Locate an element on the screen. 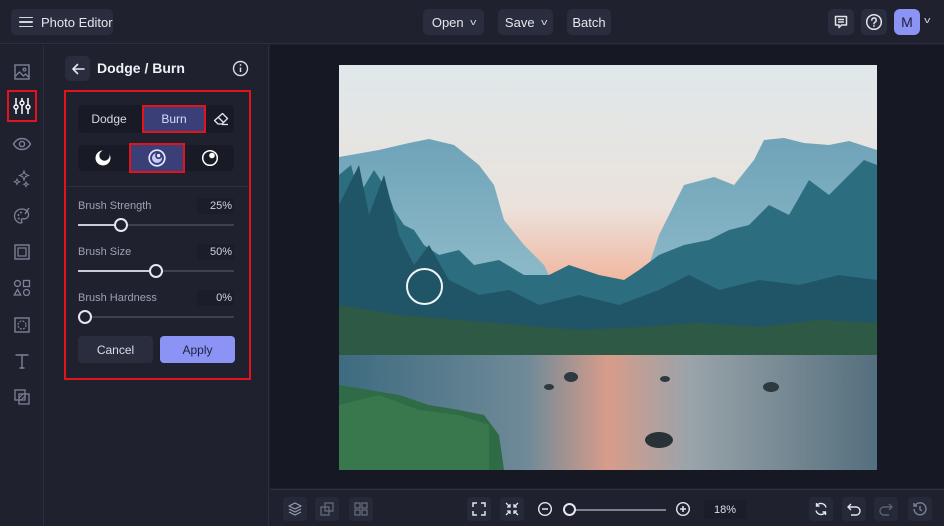 This screenshot has width=944, height=526. tone-range-toggle is located at coordinates (156, 158).